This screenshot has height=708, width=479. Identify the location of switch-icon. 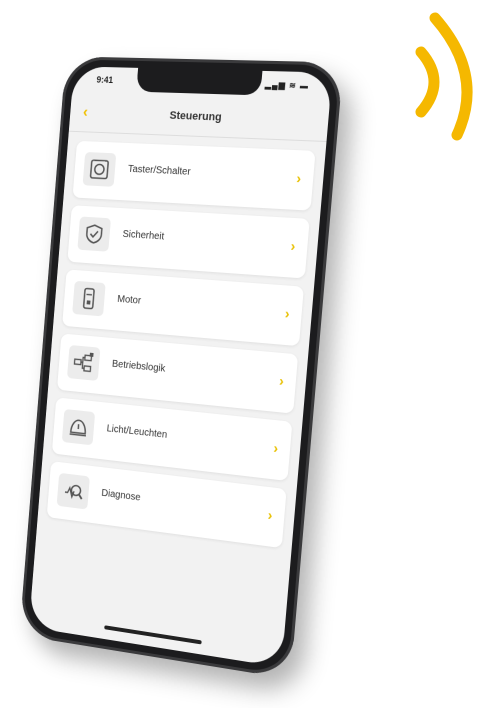
(100, 169).